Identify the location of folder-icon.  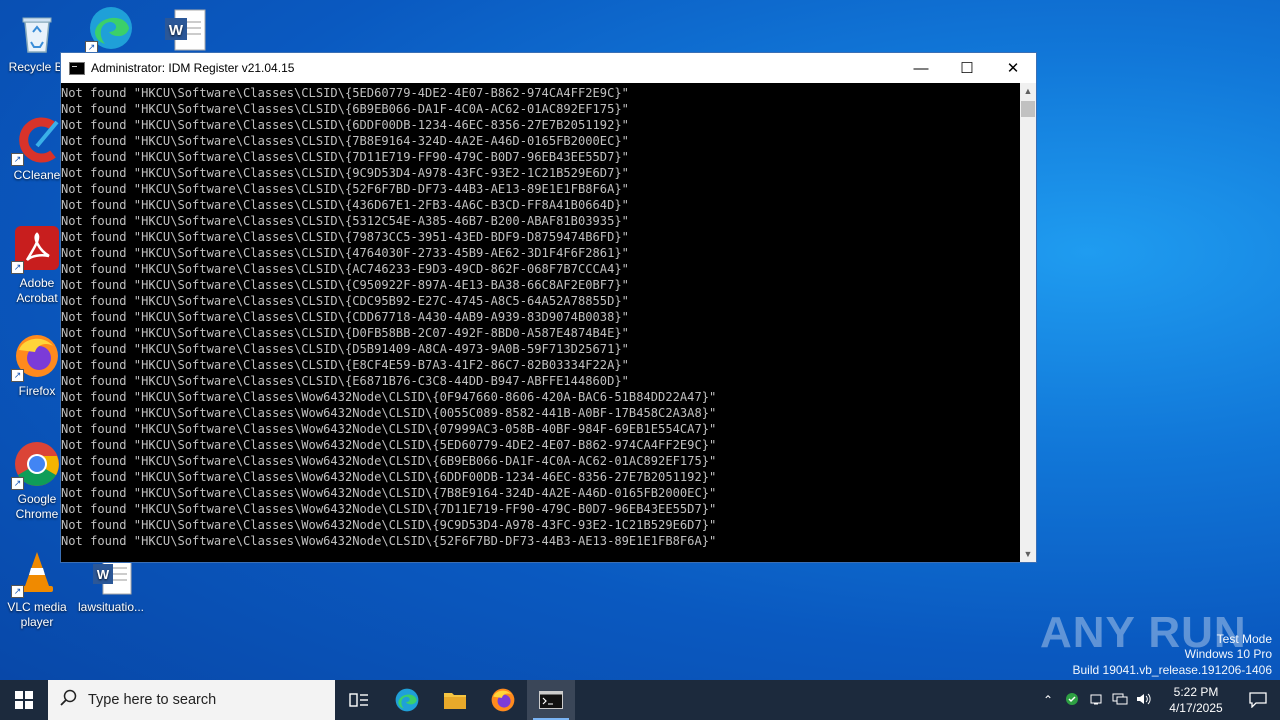
(455, 701).